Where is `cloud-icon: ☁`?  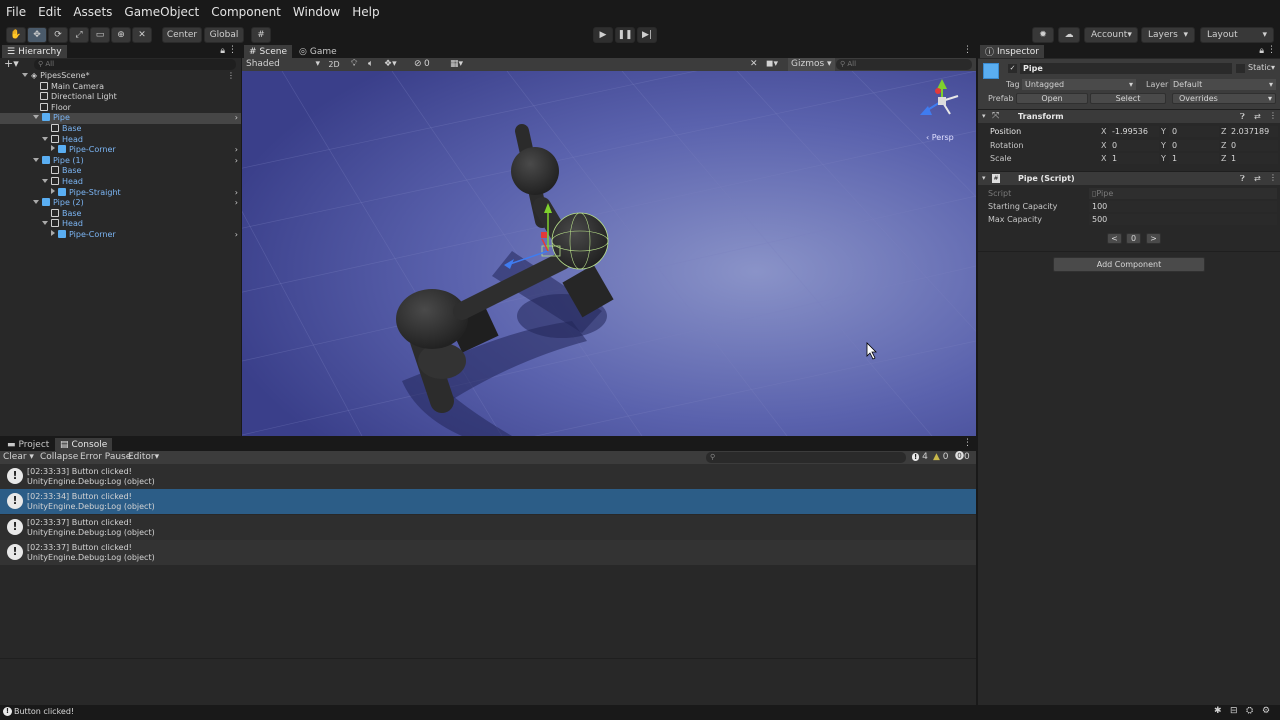 cloud-icon: ☁ is located at coordinates (1069, 35).